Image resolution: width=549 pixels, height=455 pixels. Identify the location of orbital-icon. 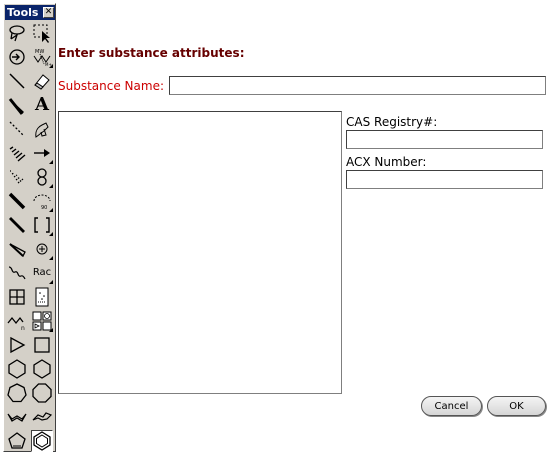
(42, 177).